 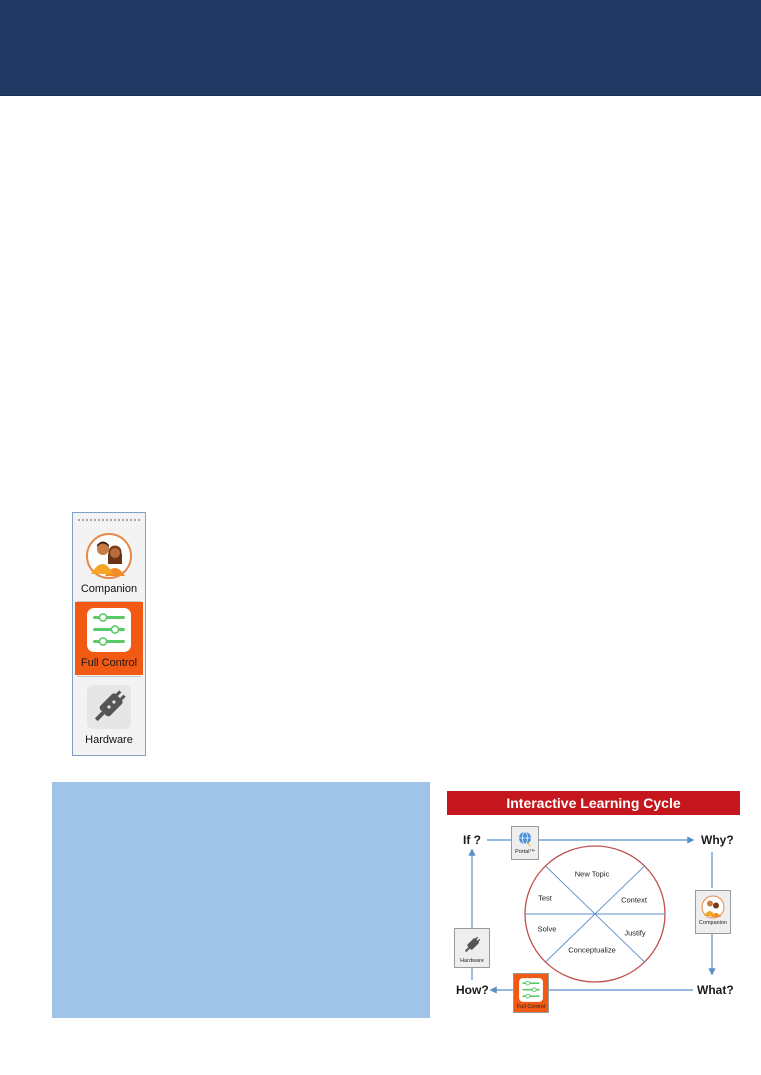 I want to click on wheel-label-test: Test, so click(x=545, y=898).